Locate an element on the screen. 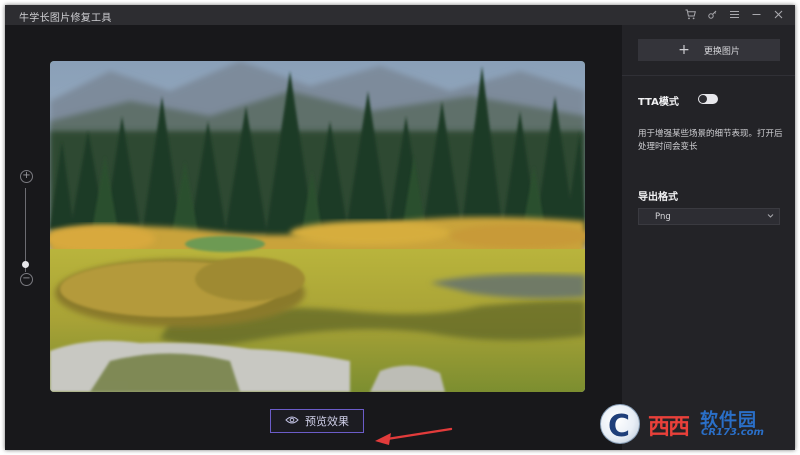  zoom-slider-track is located at coordinates (25, 230).